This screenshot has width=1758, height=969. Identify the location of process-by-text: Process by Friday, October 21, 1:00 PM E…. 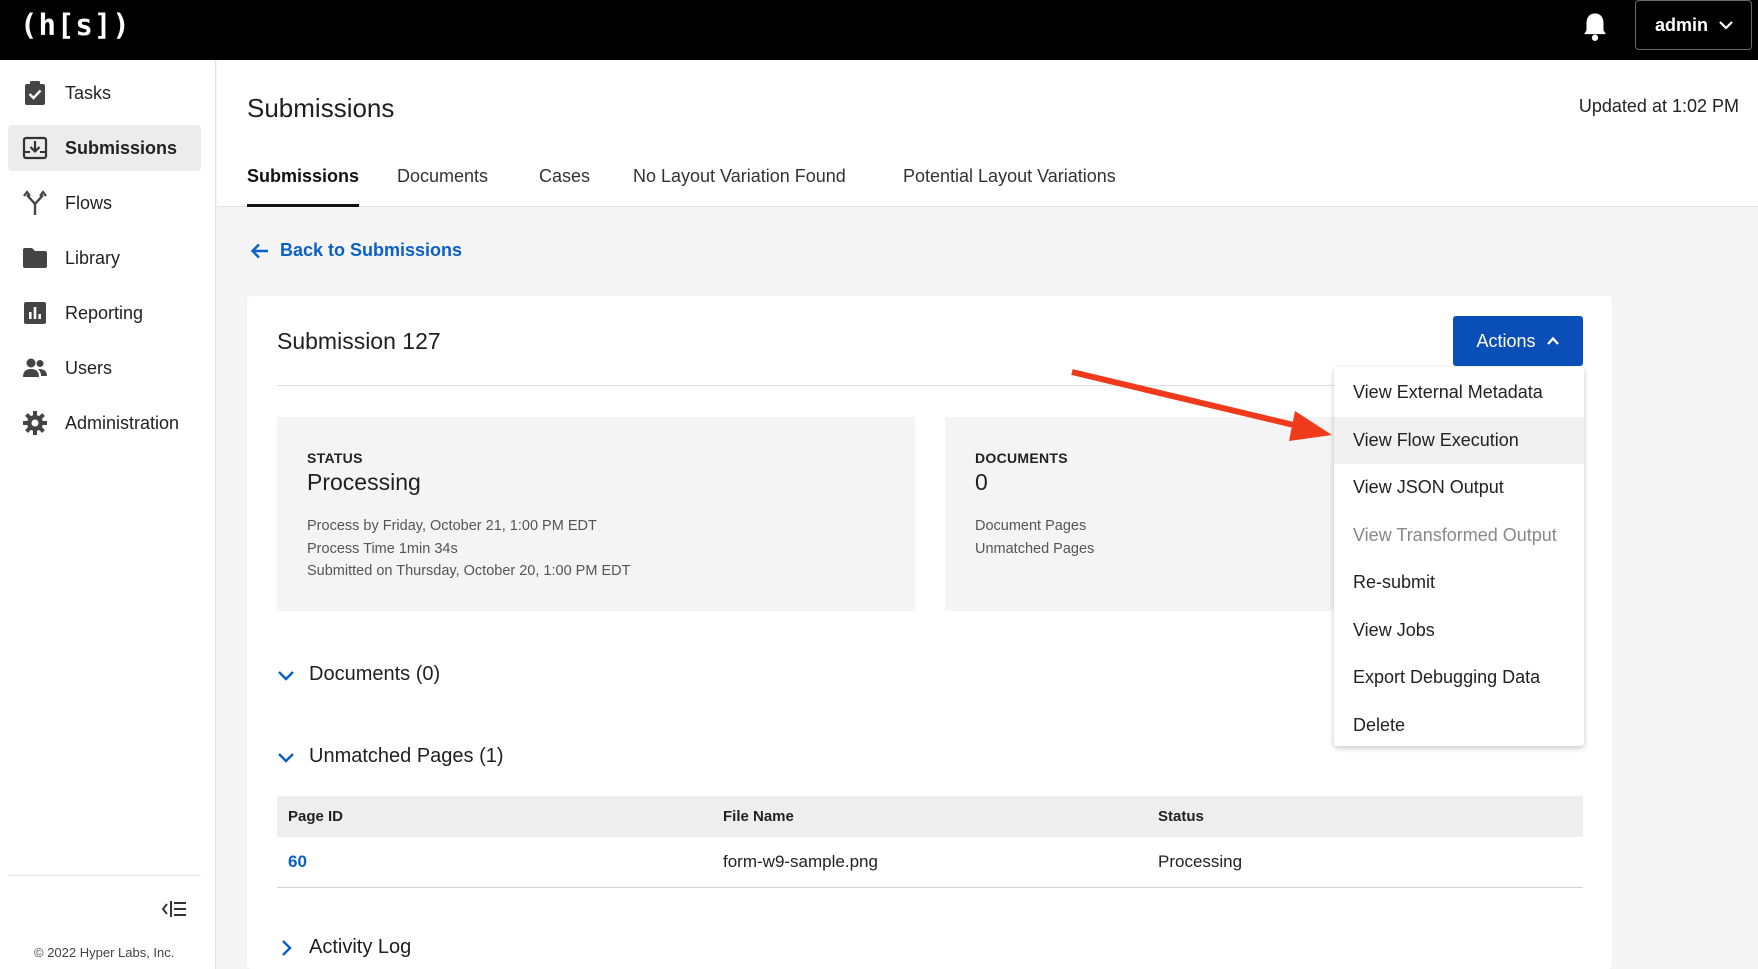
(452, 526).